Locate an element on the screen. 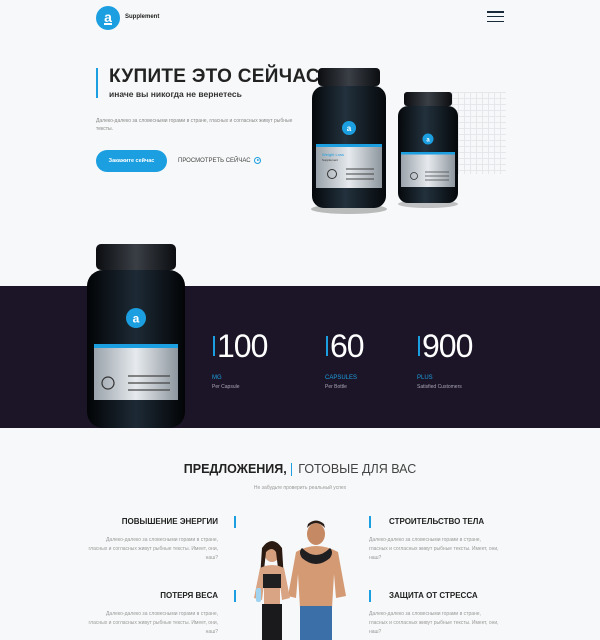 The height and width of the screenshot is (640, 600). stat-value: 900 is located at coordinates (447, 346).